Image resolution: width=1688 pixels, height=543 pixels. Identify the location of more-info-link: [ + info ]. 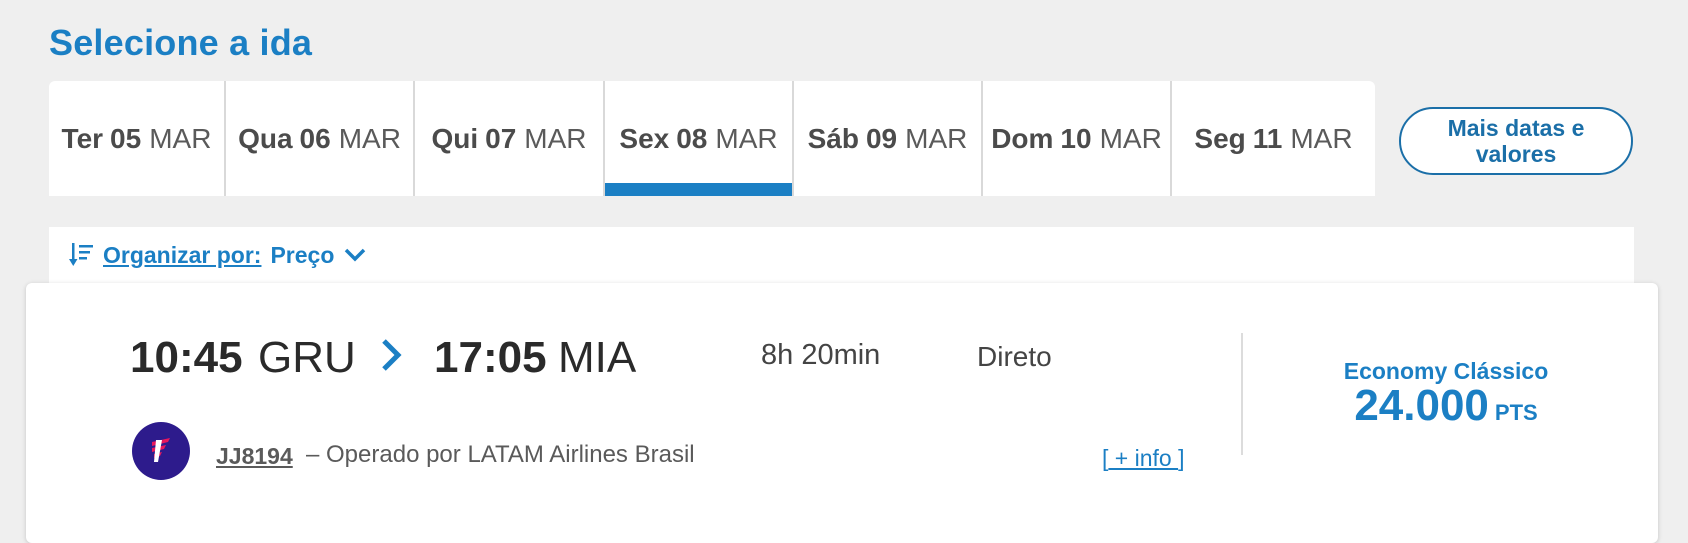
(1143, 458).